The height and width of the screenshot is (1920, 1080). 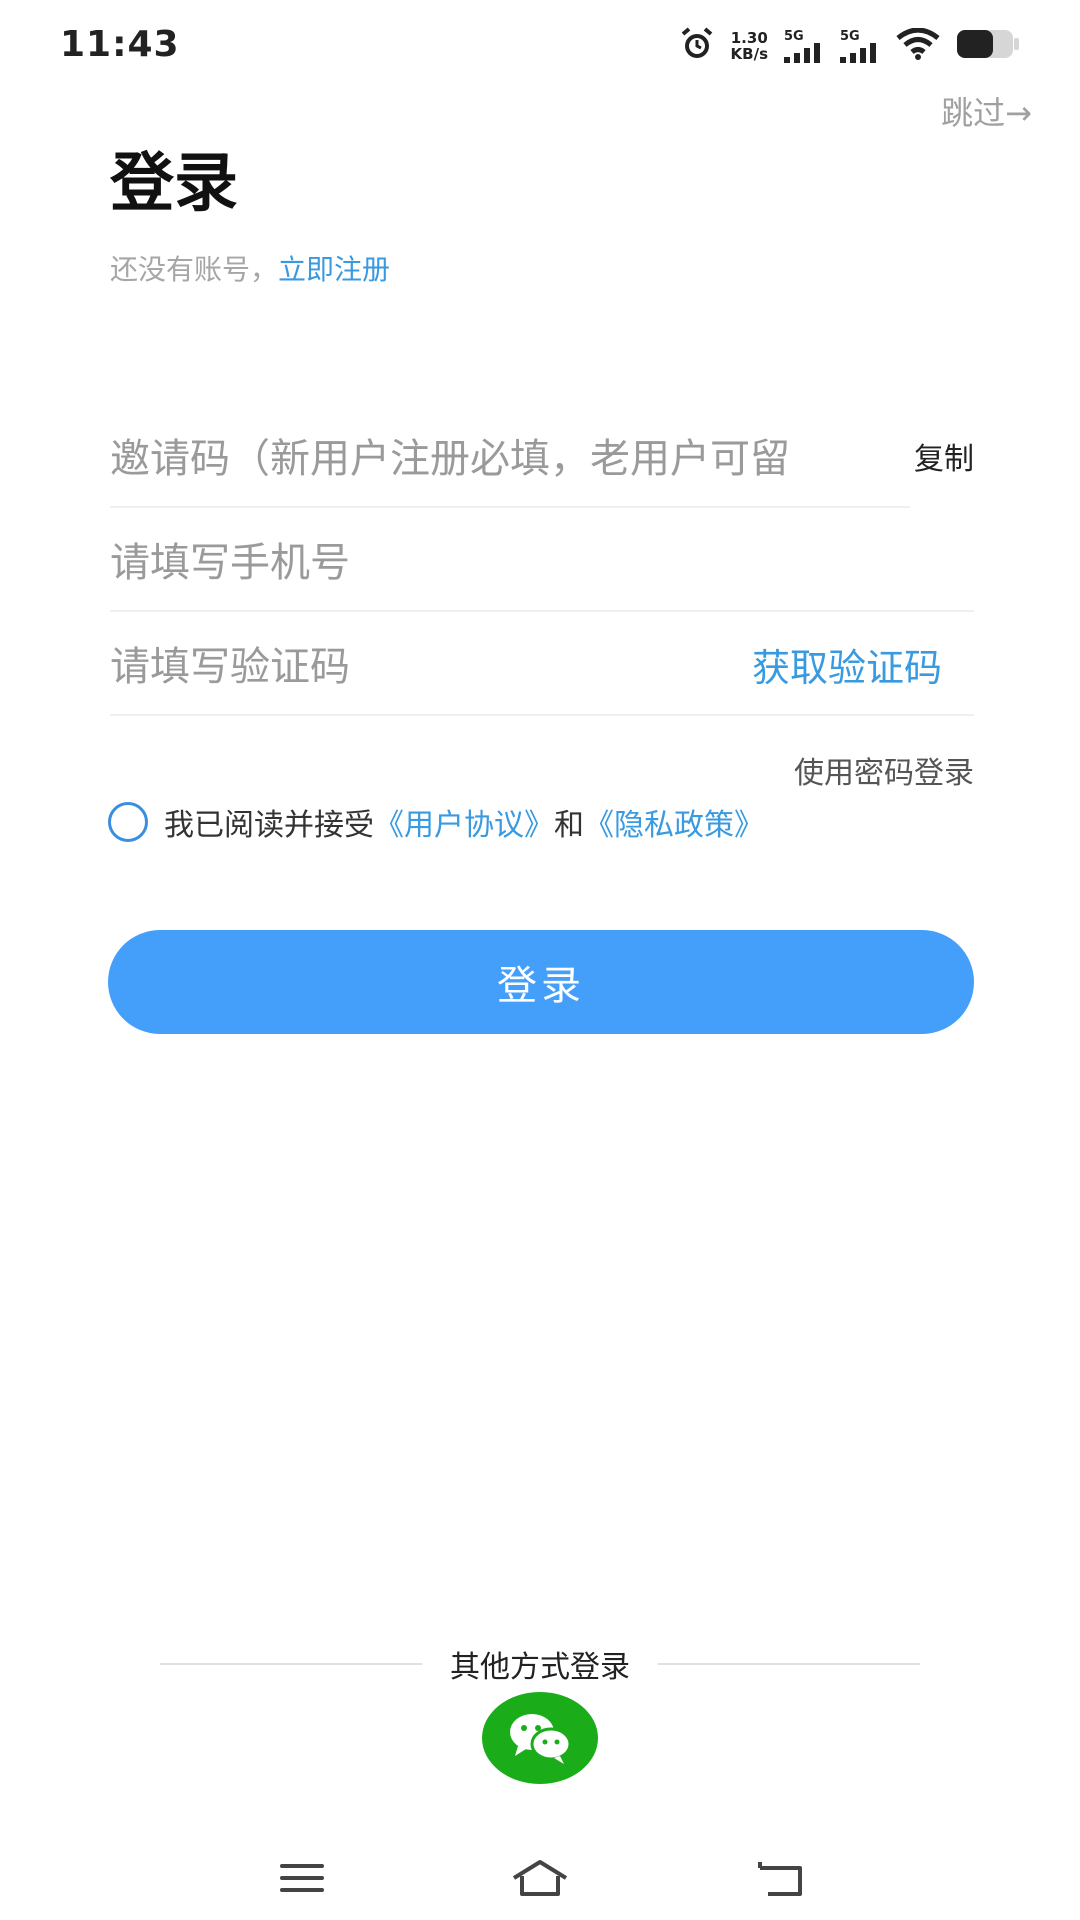 I want to click on no-account-text: 还没有账号，, so click(x=194, y=269).